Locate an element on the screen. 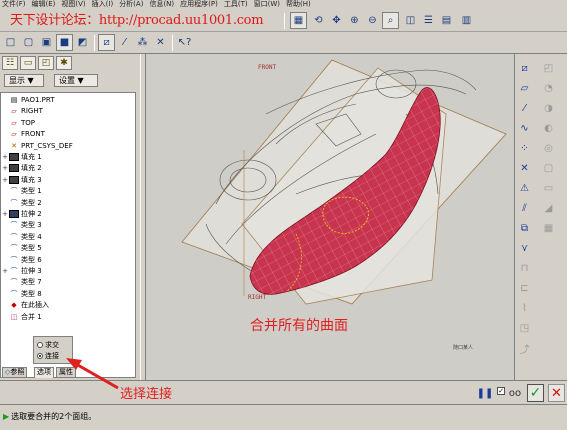 The height and width of the screenshot is (430, 567). extrude-tool-icon: ◰ is located at coordinates (548, 68).